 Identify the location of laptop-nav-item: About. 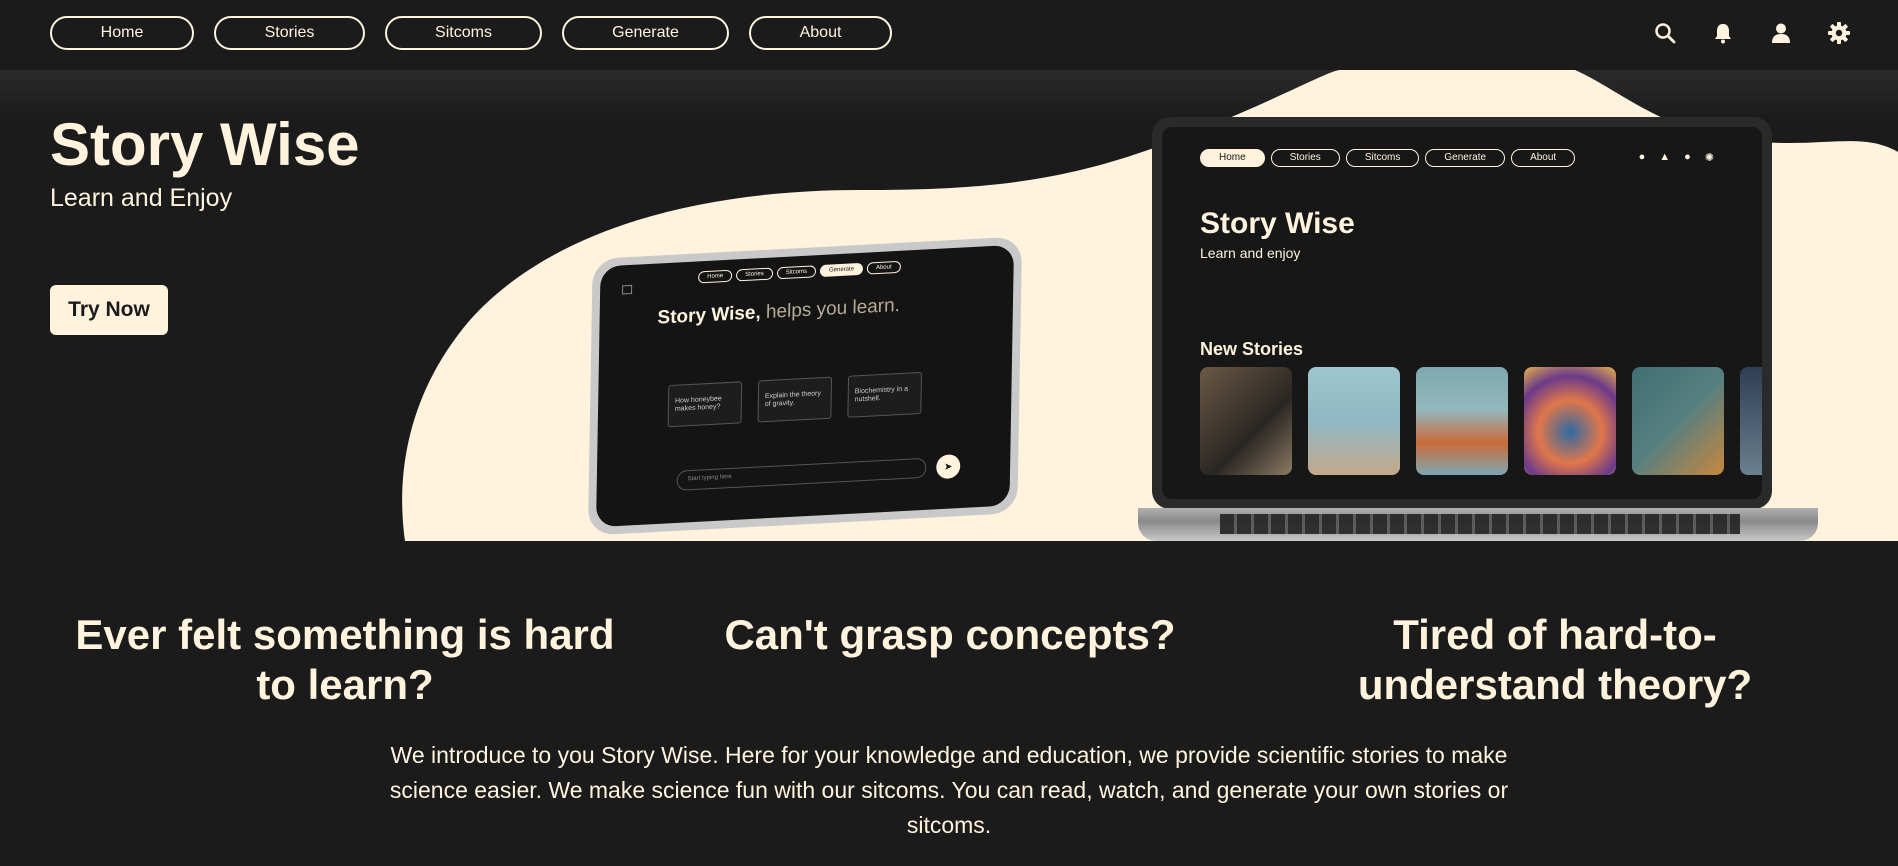
(1543, 158).